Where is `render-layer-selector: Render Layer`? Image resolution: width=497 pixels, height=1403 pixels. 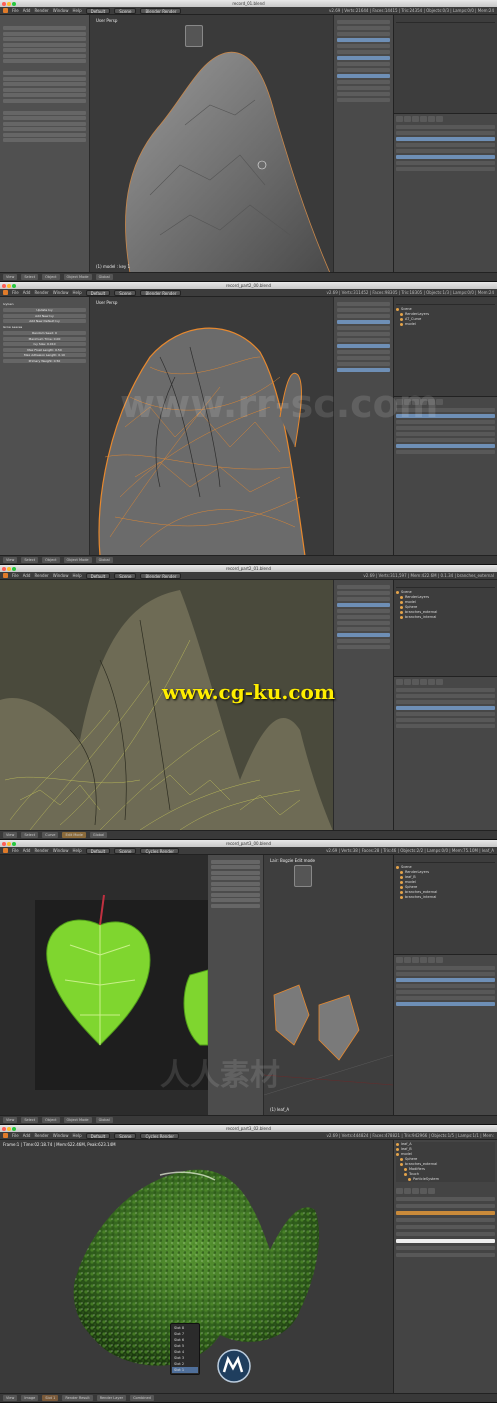 render-layer-selector: Render Layer is located at coordinates (111, 1398).